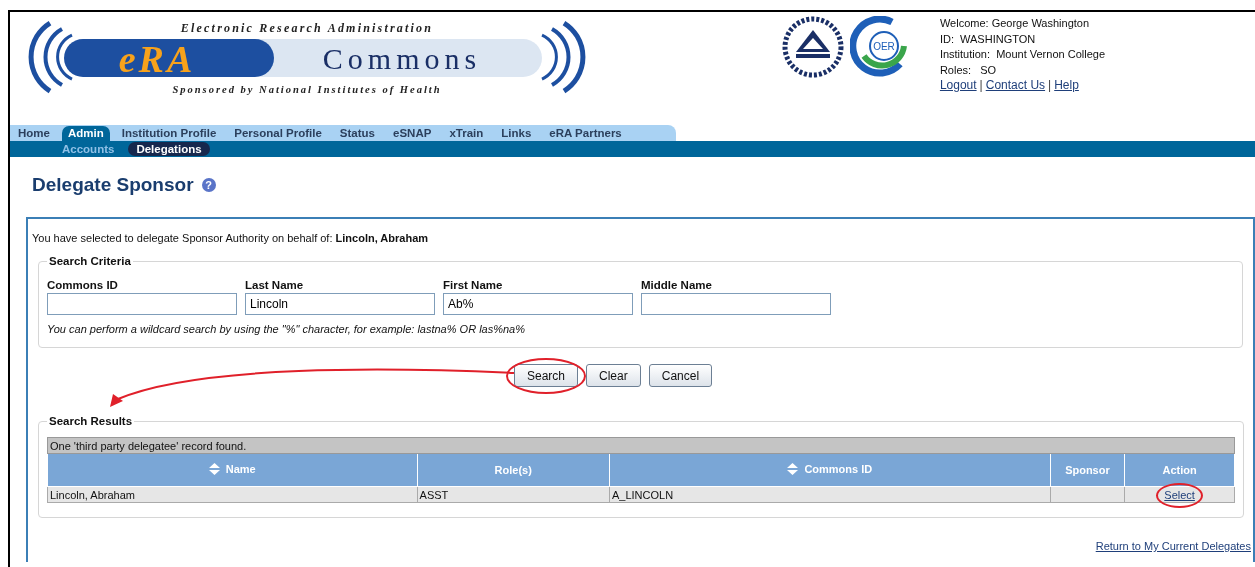 Image resolution: width=1255 pixels, height=567 pixels. What do you see at coordinates (357, 133) in the screenshot?
I see `nav-tab: Status` at bounding box center [357, 133].